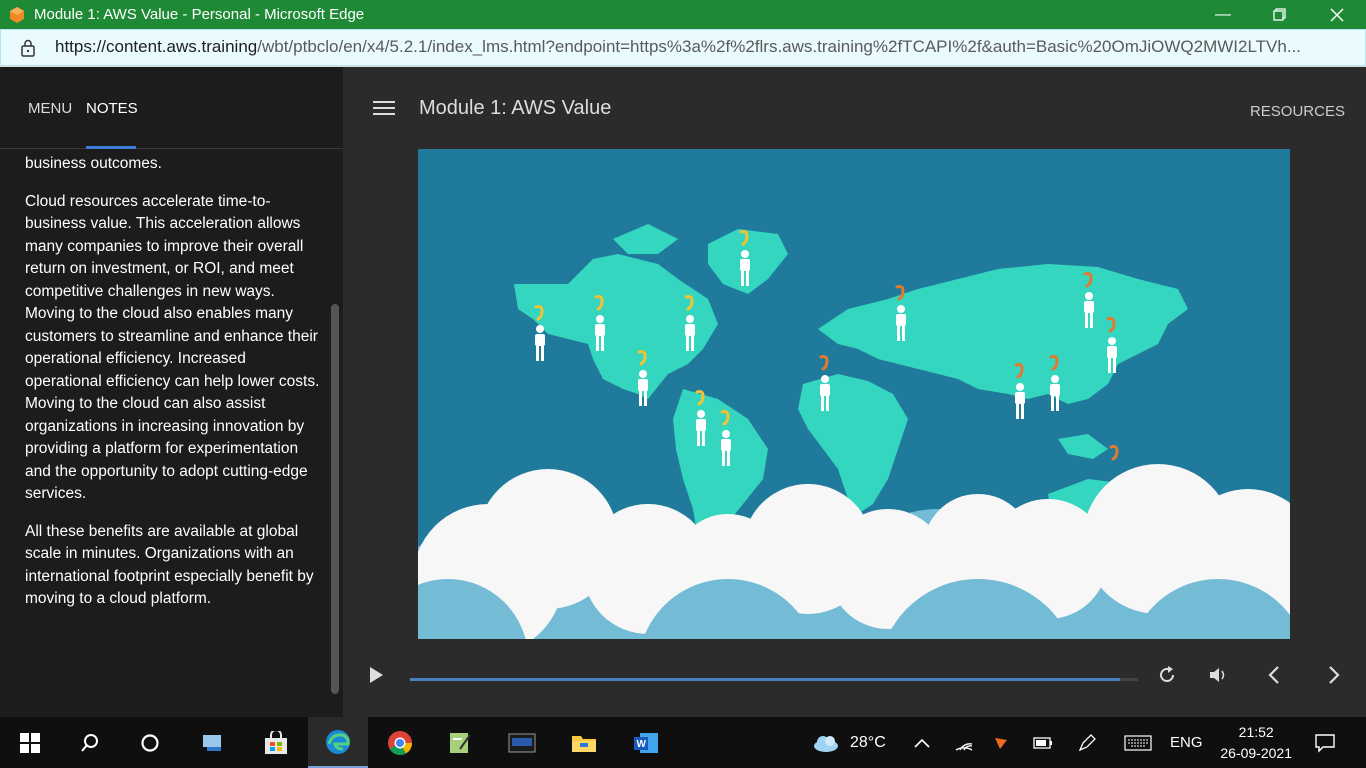  What do you see at coordinates (584, 742) in the screenshot?
I see `file-explorer-icon` at bounding box center [584, 742].